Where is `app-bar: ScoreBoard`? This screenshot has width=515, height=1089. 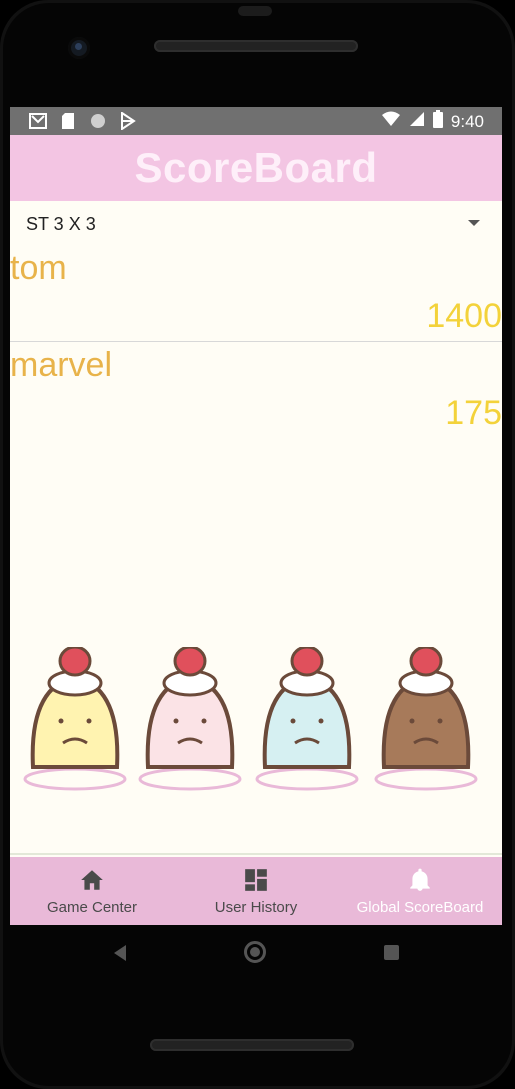
app-bar: ScoreBoard is located at coordinates (256, 168).